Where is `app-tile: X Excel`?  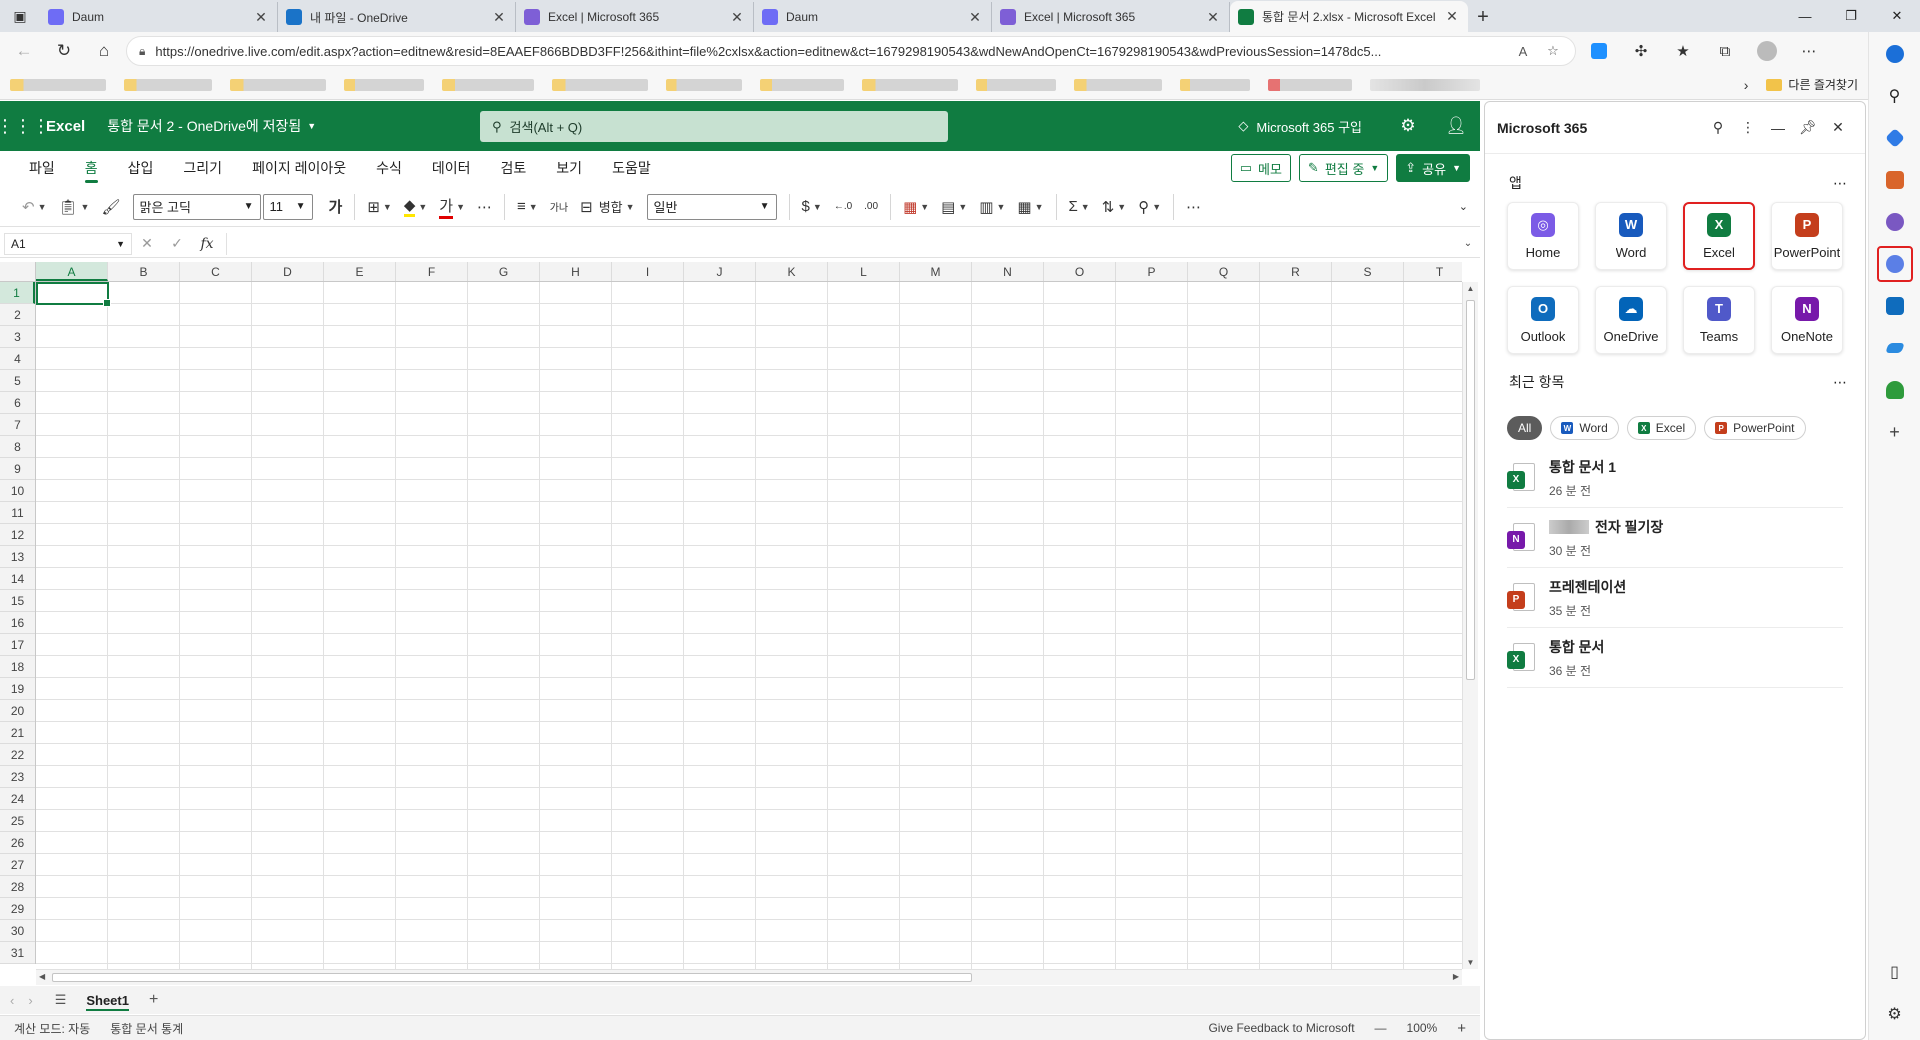
app-tile: X Excel is located at coordinates (1719, 236).